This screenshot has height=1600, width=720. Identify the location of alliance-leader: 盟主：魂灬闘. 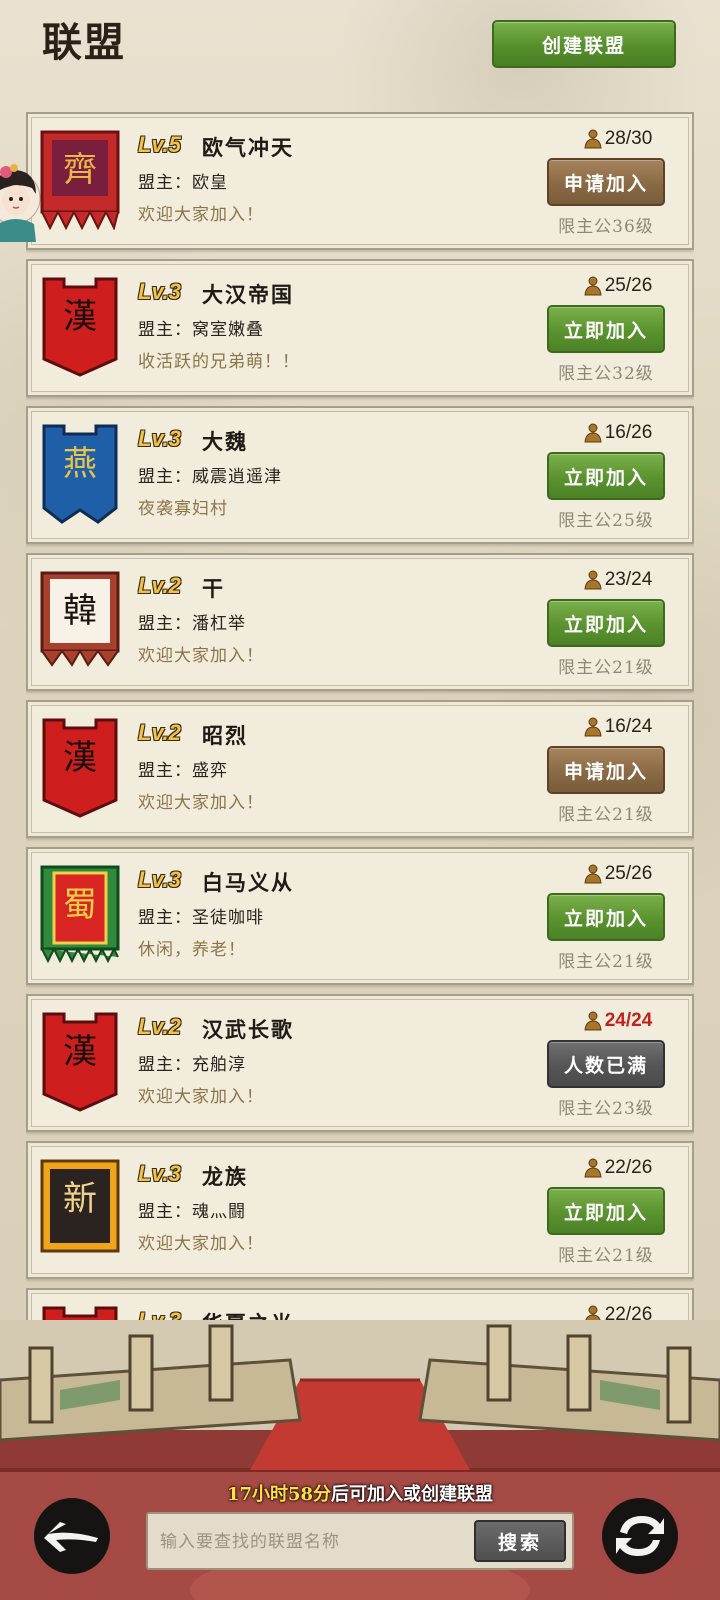
(192, 1212).